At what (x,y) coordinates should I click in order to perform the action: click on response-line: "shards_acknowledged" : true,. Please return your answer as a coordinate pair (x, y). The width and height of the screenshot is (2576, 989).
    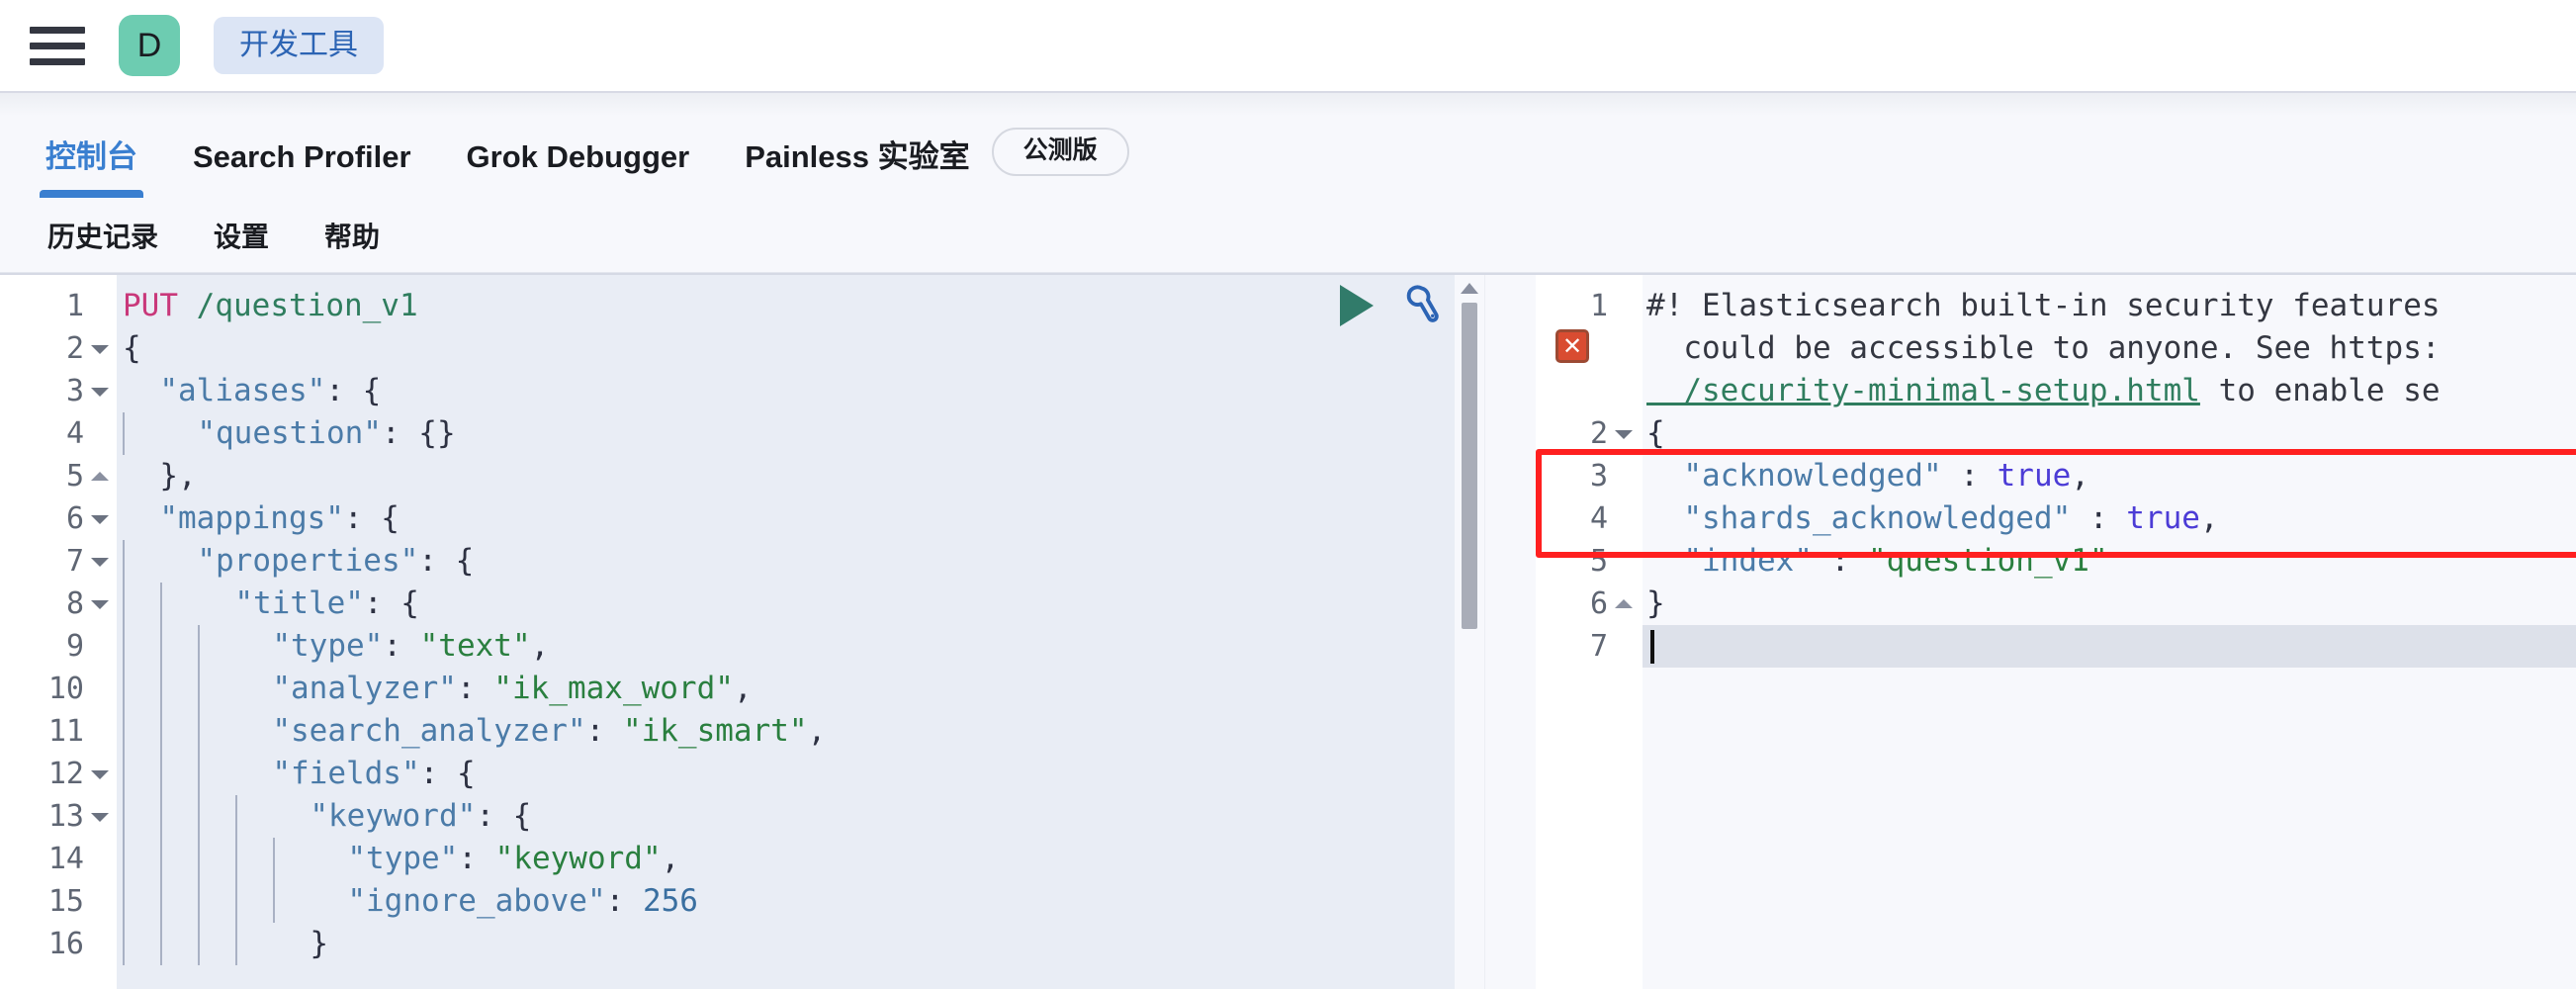
    Looking at the image, I should click on (2109, 518).